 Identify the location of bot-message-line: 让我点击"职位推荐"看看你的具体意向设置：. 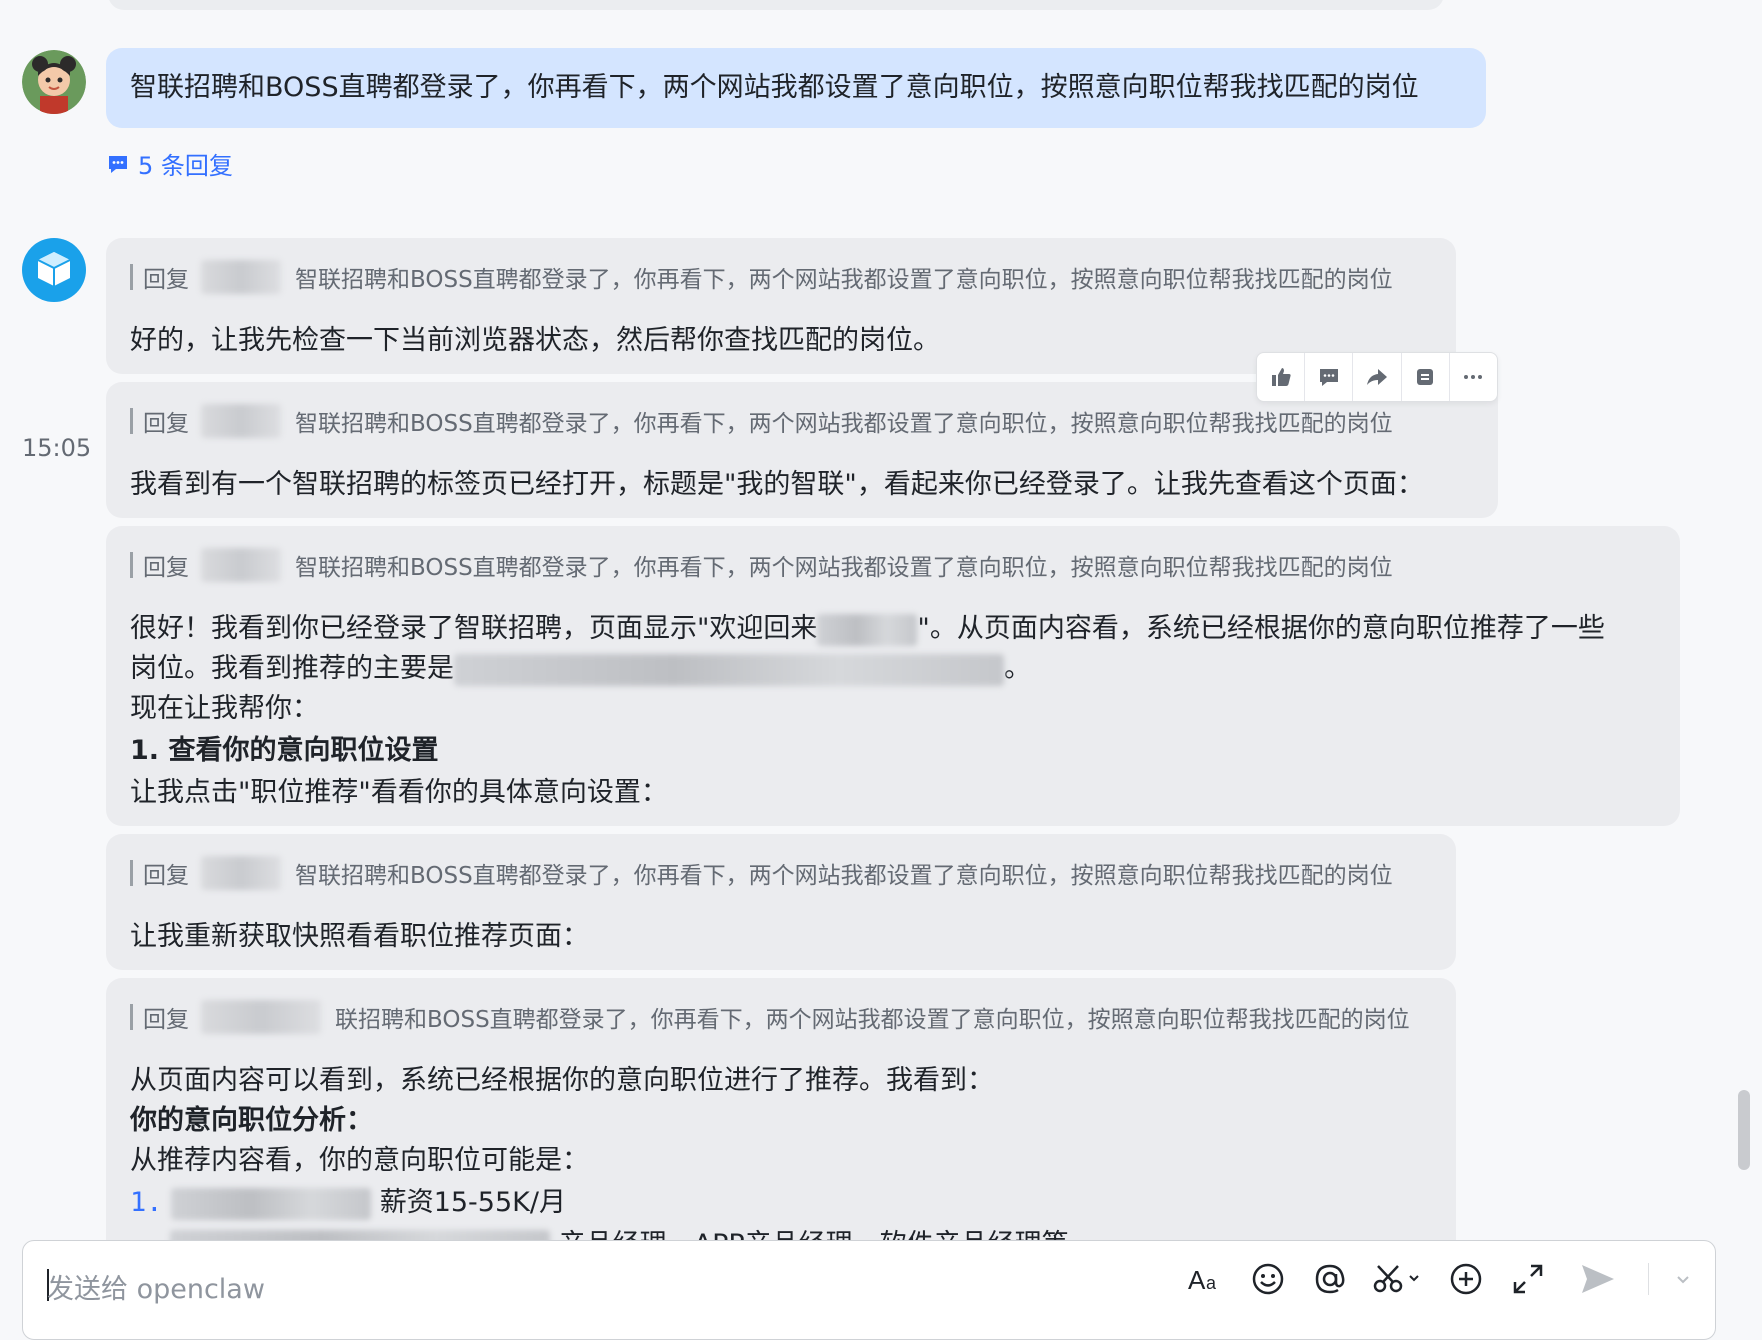
(399, 792).